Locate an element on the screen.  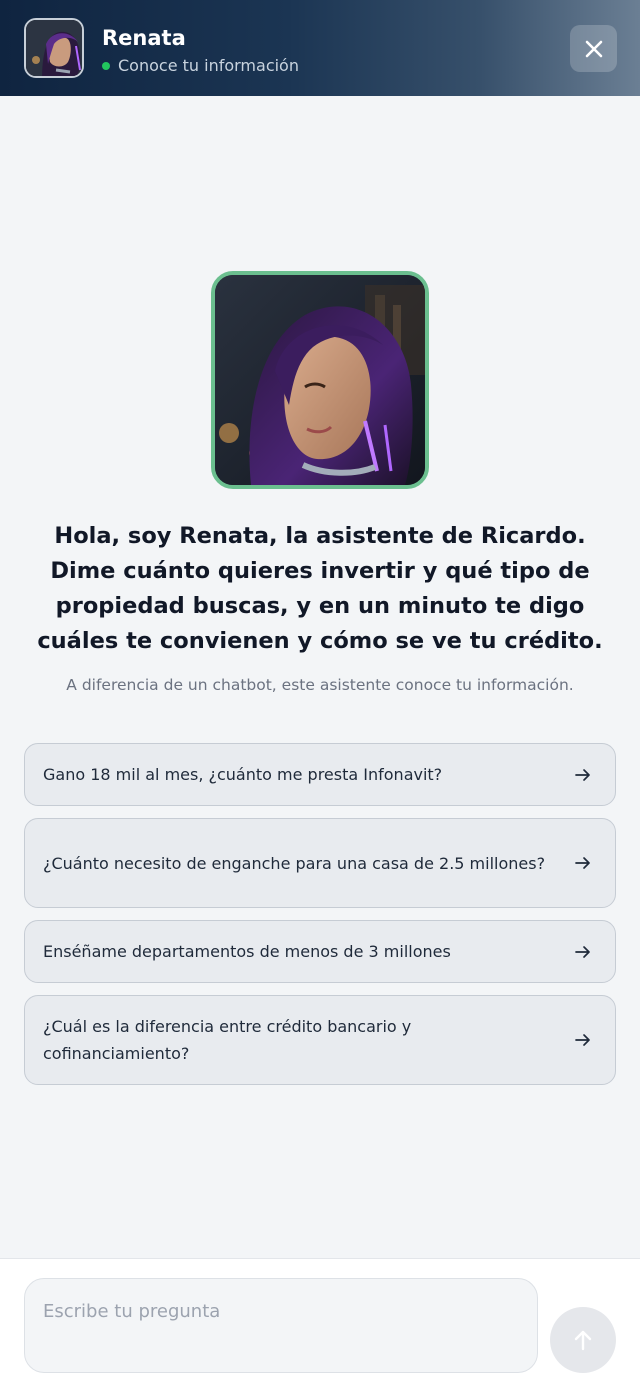
arrow-up-icon is located at coordinates (583, 1340).